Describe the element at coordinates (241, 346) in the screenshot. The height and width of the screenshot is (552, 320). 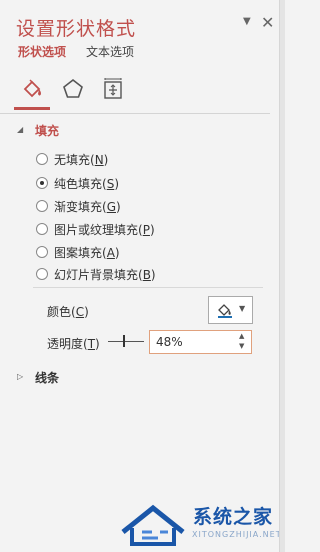
I see `spin-down-icon: ▼` at that location.